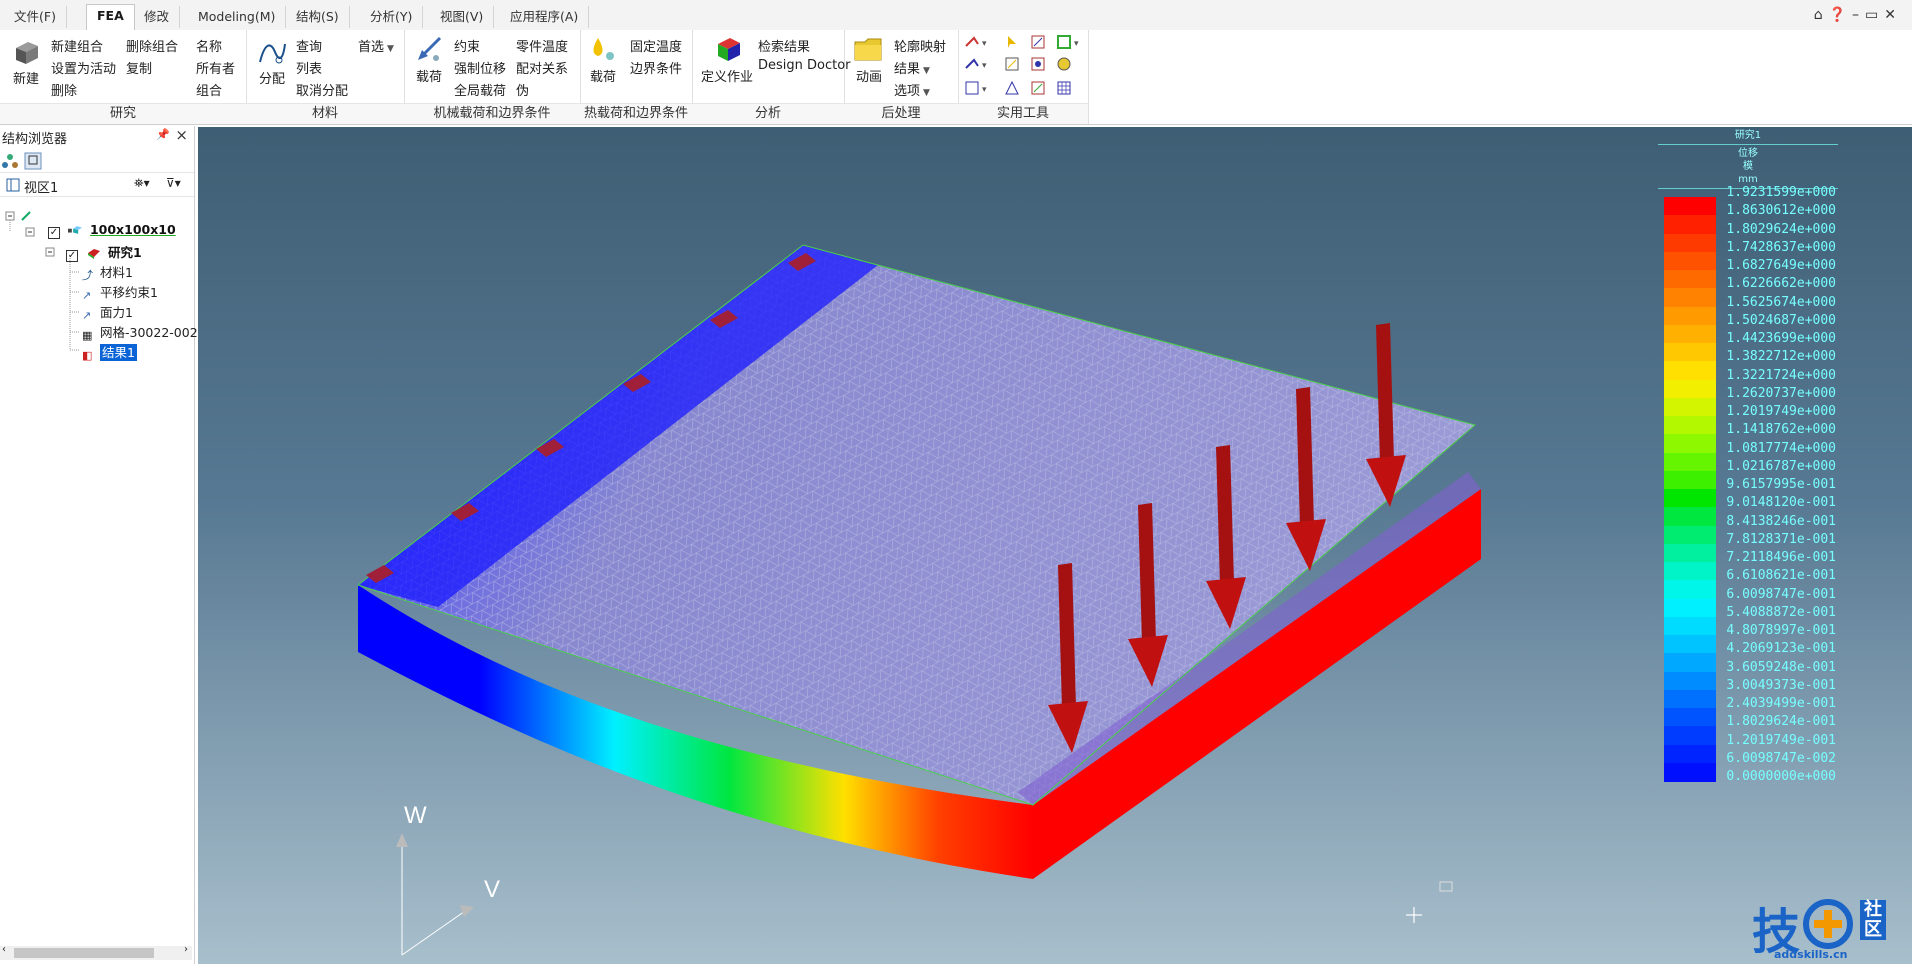 Image resolution: width=1912 pixels, height=964 pixels. I want to click on home-icon: ⌂, so click(1821, 15).